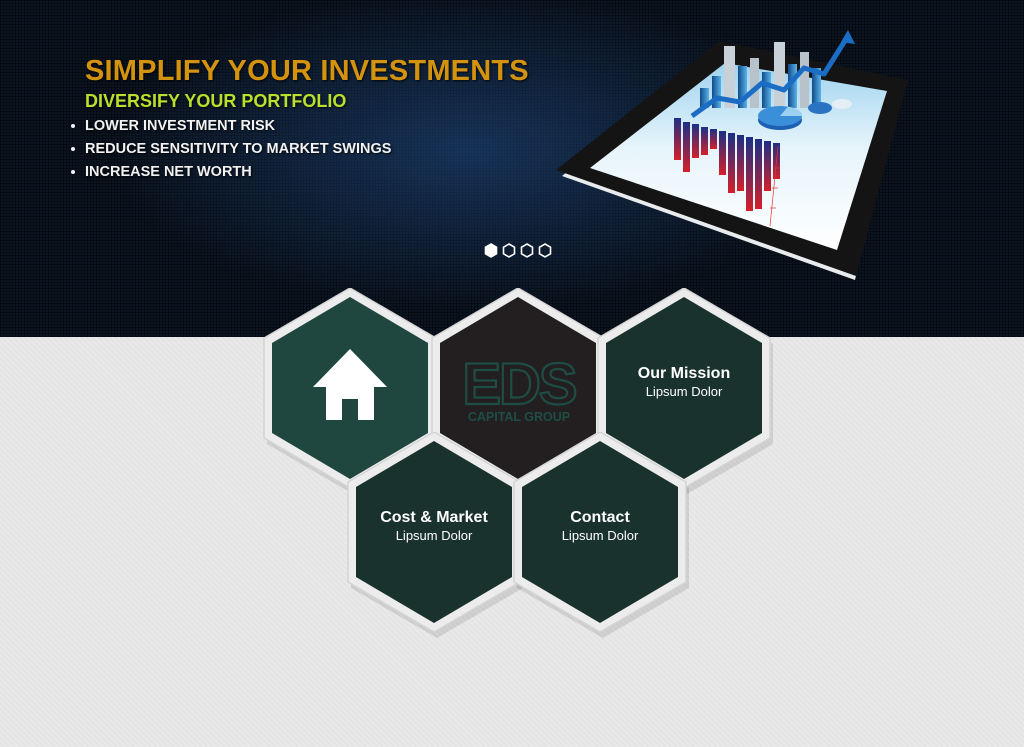  I want to click on hero-bullet: REDUCE SENSITIVITY TO MARKET SWINGS, so click(230, 151).